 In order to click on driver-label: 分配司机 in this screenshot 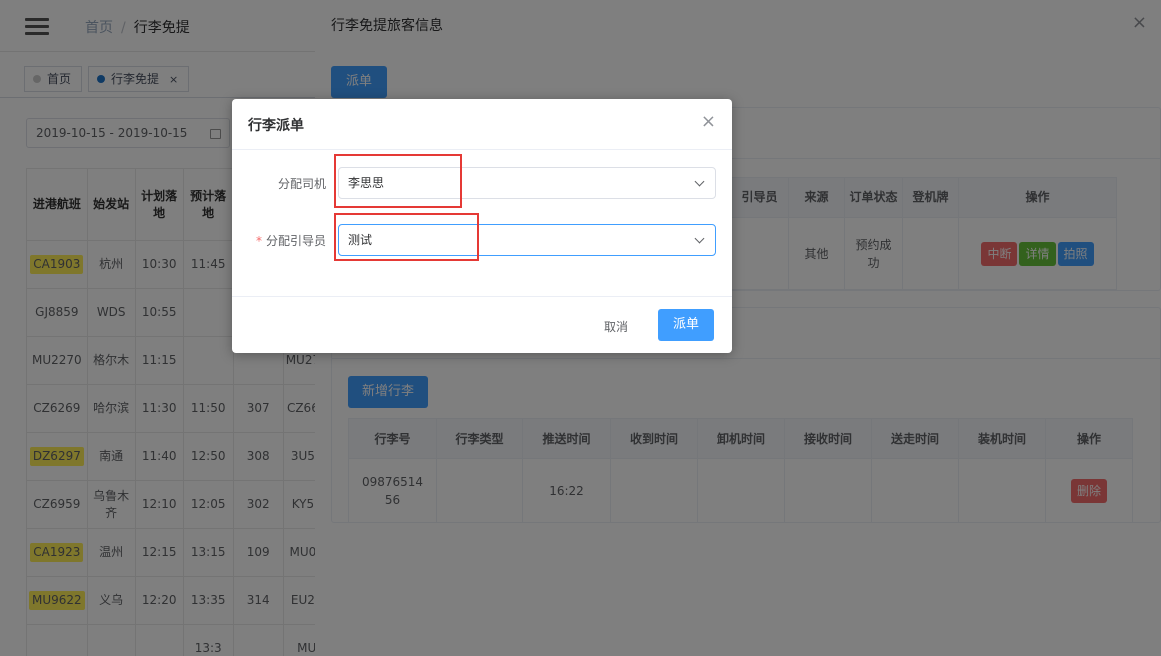, I will do `click(301, 184)`.